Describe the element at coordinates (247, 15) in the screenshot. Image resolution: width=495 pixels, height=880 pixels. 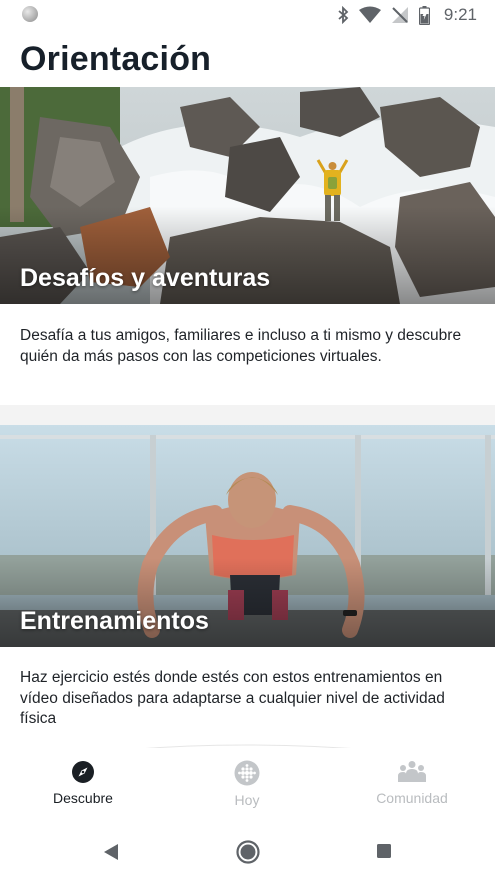
I see `status-bar: 9:21` at that location.